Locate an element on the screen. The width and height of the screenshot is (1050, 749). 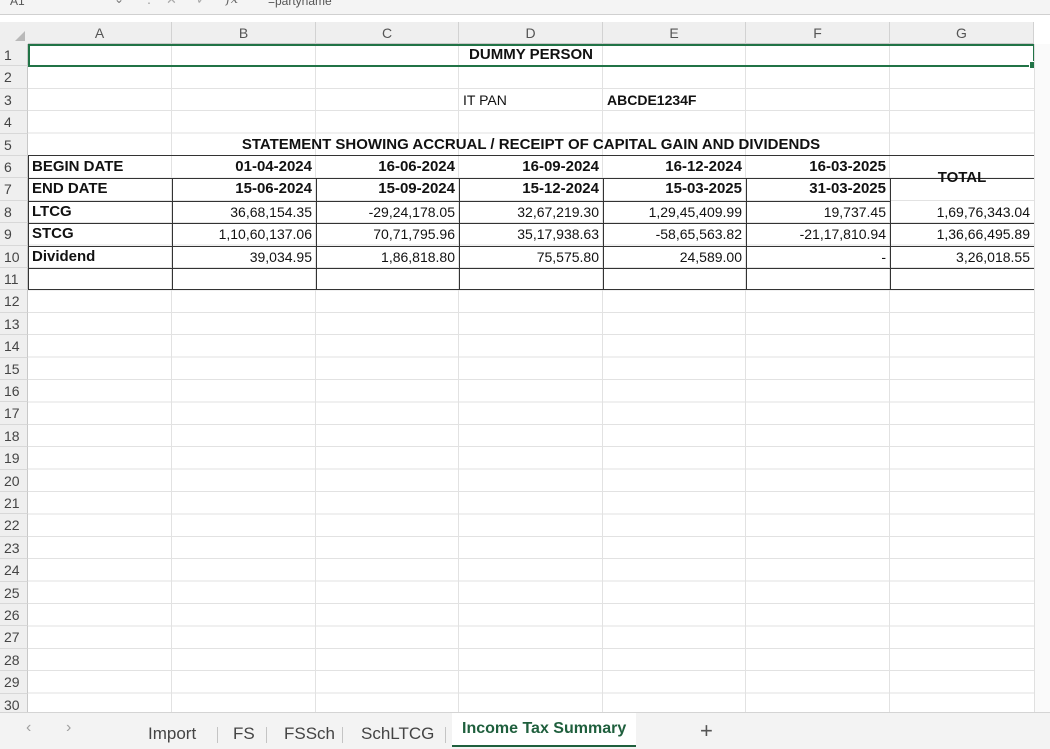
row-header-22: 22 is located at coordinates (14, 525).